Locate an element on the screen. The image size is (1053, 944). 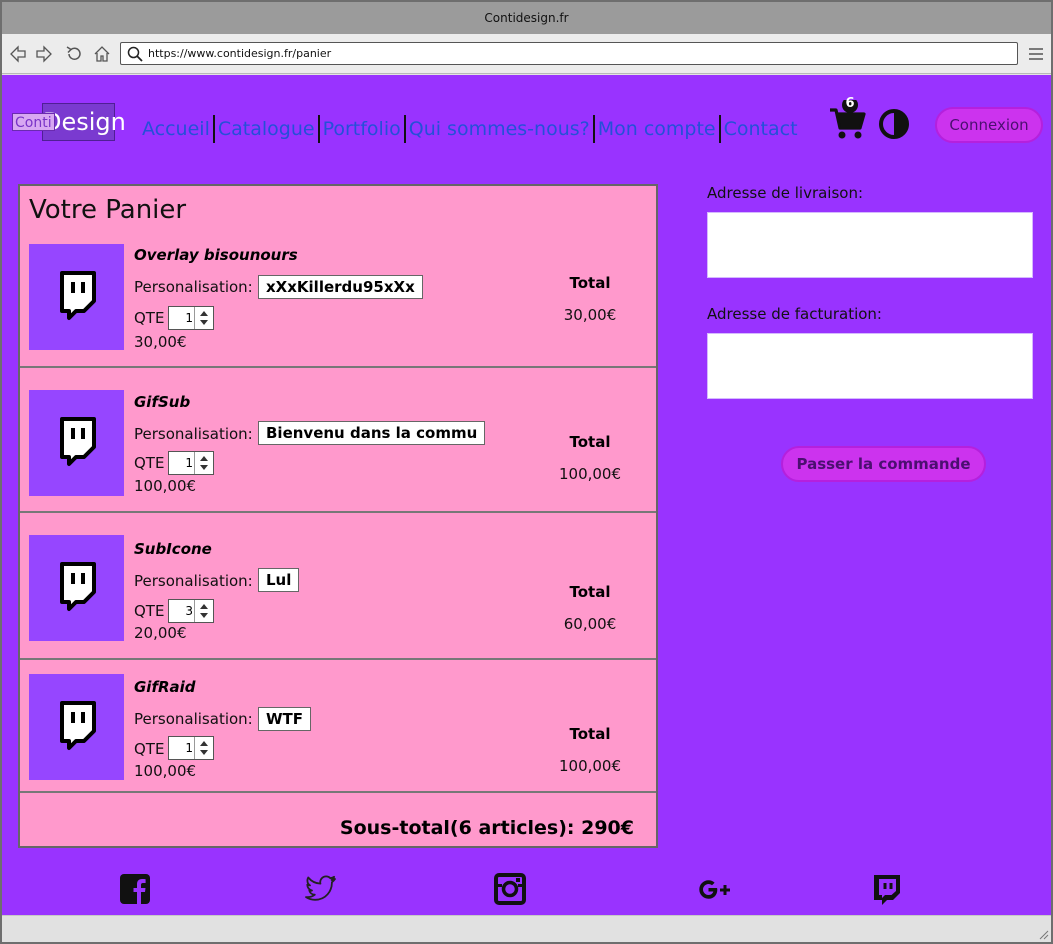
nav-accueil: Accueil is located at coordinates (176, 129).